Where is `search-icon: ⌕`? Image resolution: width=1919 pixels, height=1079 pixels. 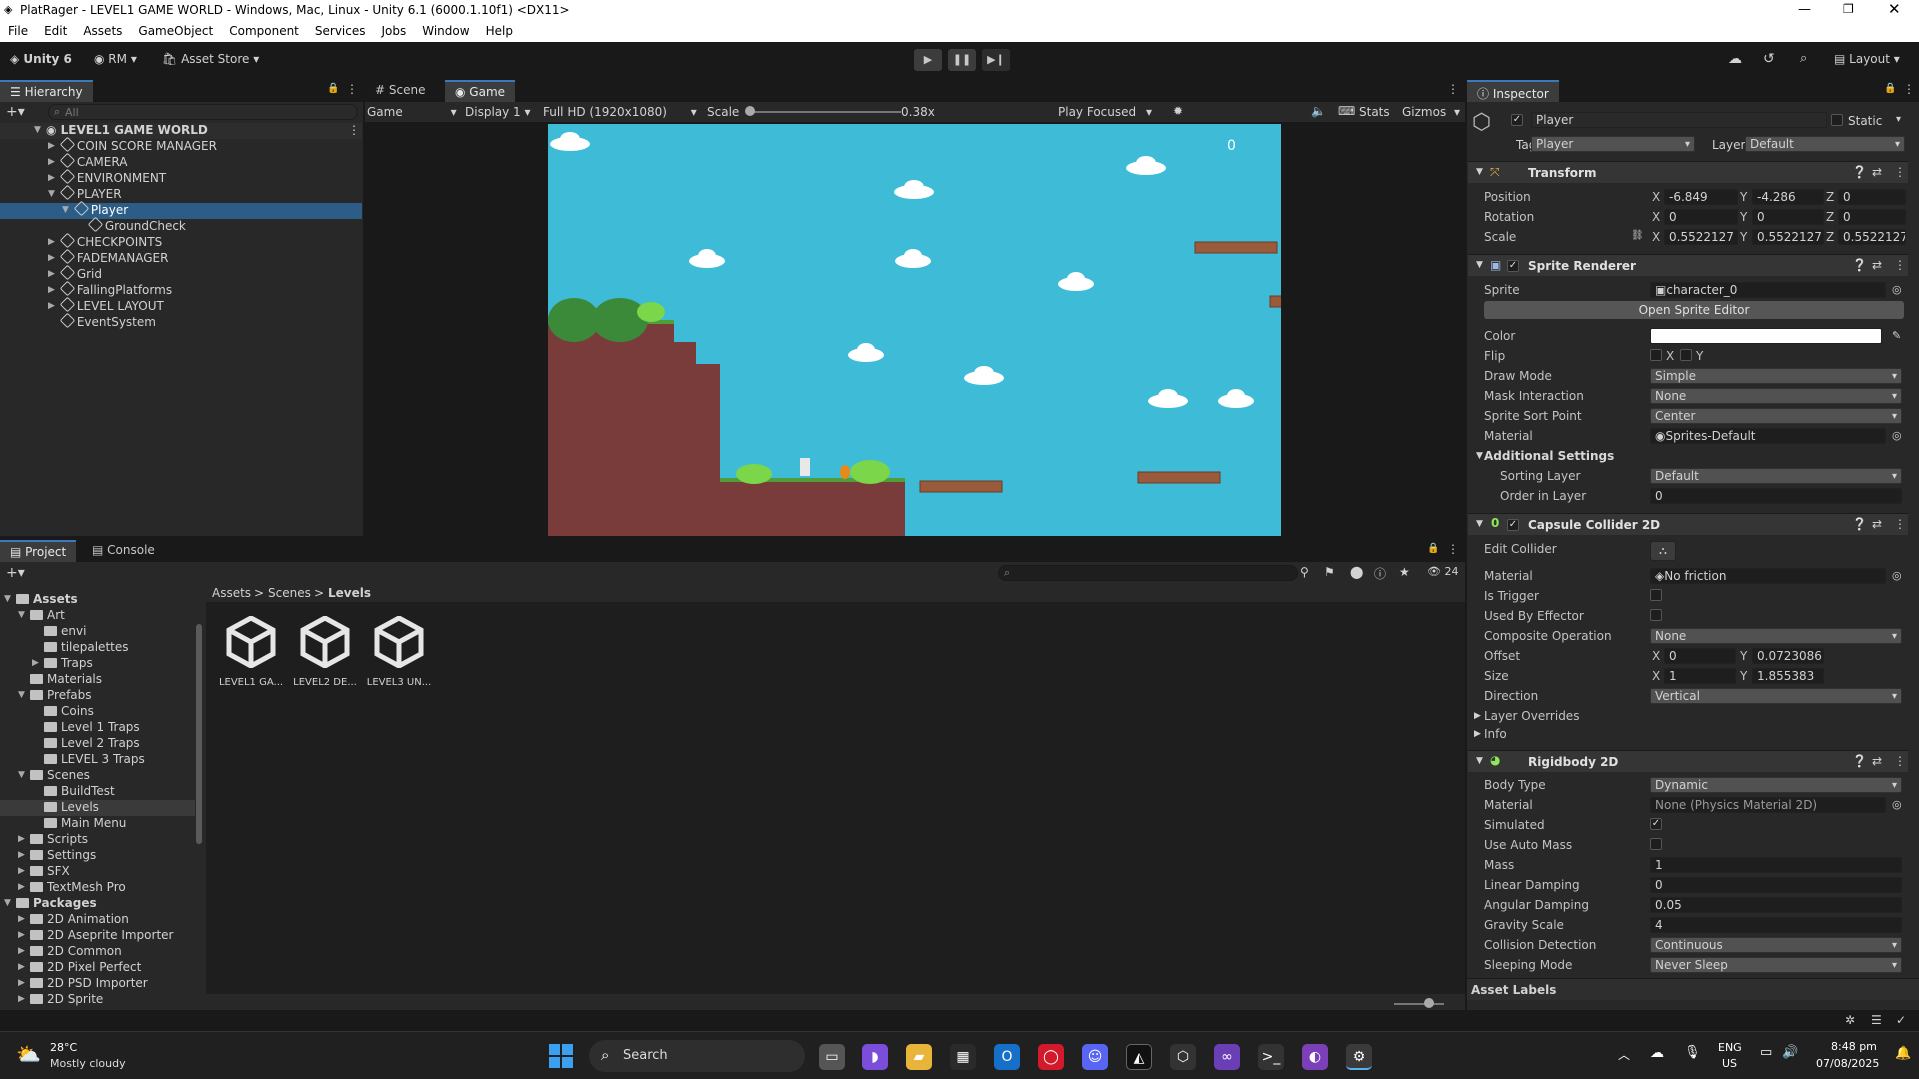 search-icon: ⌕ is located at coordinates (1803, 58).